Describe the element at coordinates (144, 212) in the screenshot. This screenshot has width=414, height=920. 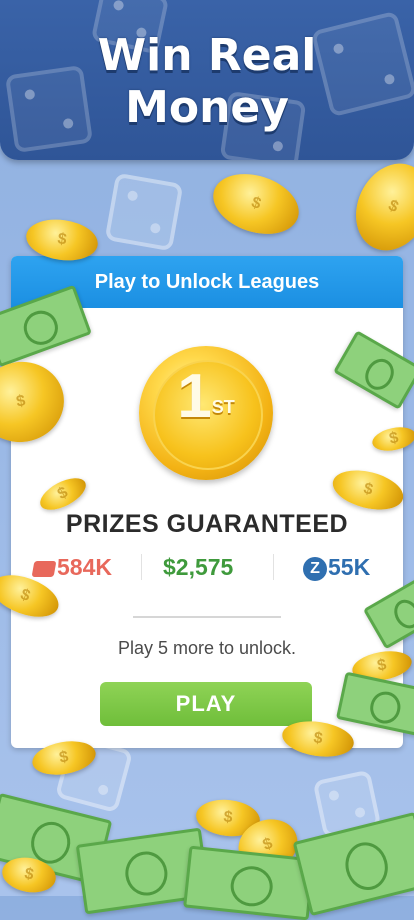
I see `dice-icon` at that location.